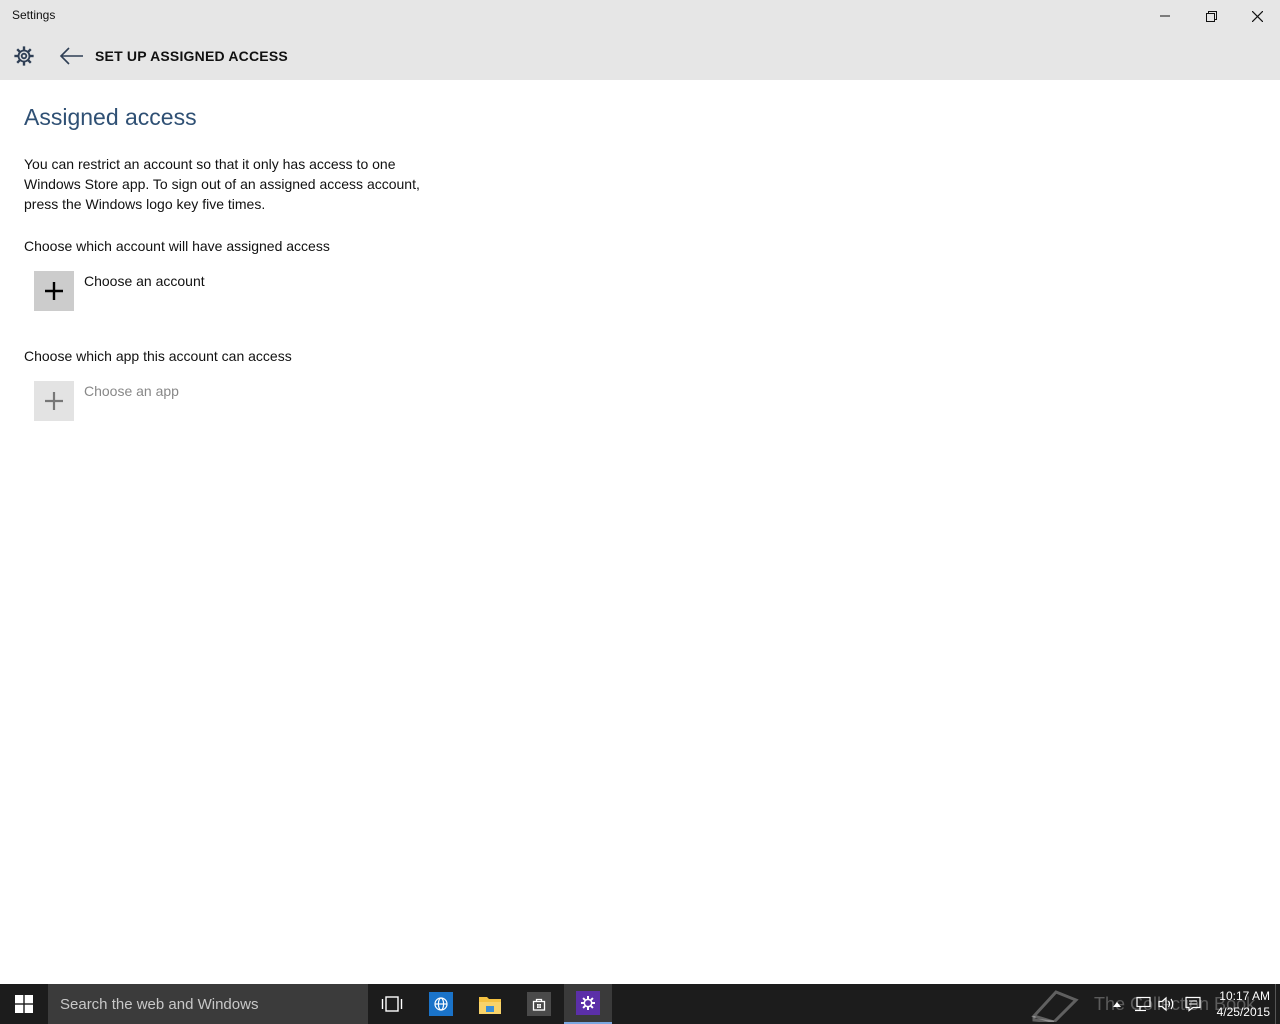 Image resolution: width=1280 pixels, height=1024 pixels. I want to click on taskbar-settings-button, so click(588, 1004).